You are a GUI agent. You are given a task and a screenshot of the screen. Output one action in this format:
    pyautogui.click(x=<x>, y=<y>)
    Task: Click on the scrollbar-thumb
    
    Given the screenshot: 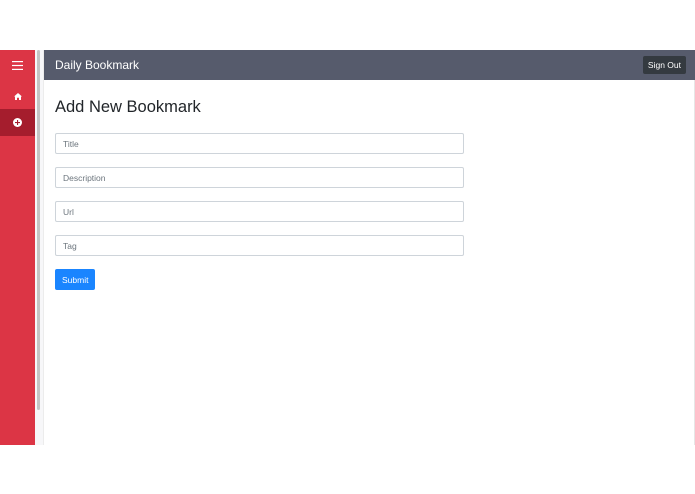 What is the action you would take?
    pyautogui.click(x=38, y=230)
    